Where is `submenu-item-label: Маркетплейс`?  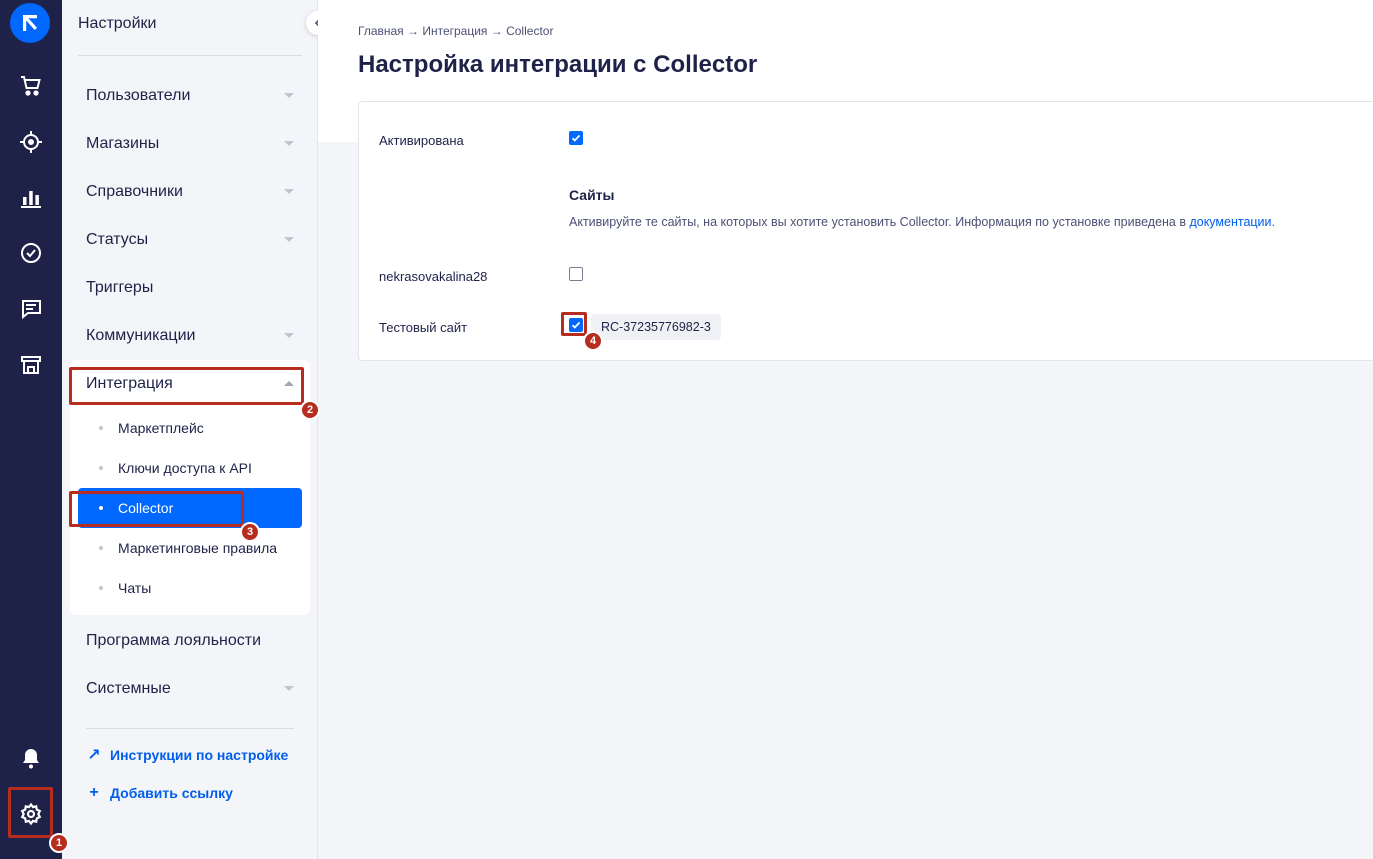
submenu-item-label: Маркетплейс is located at coordinates (161, 428).